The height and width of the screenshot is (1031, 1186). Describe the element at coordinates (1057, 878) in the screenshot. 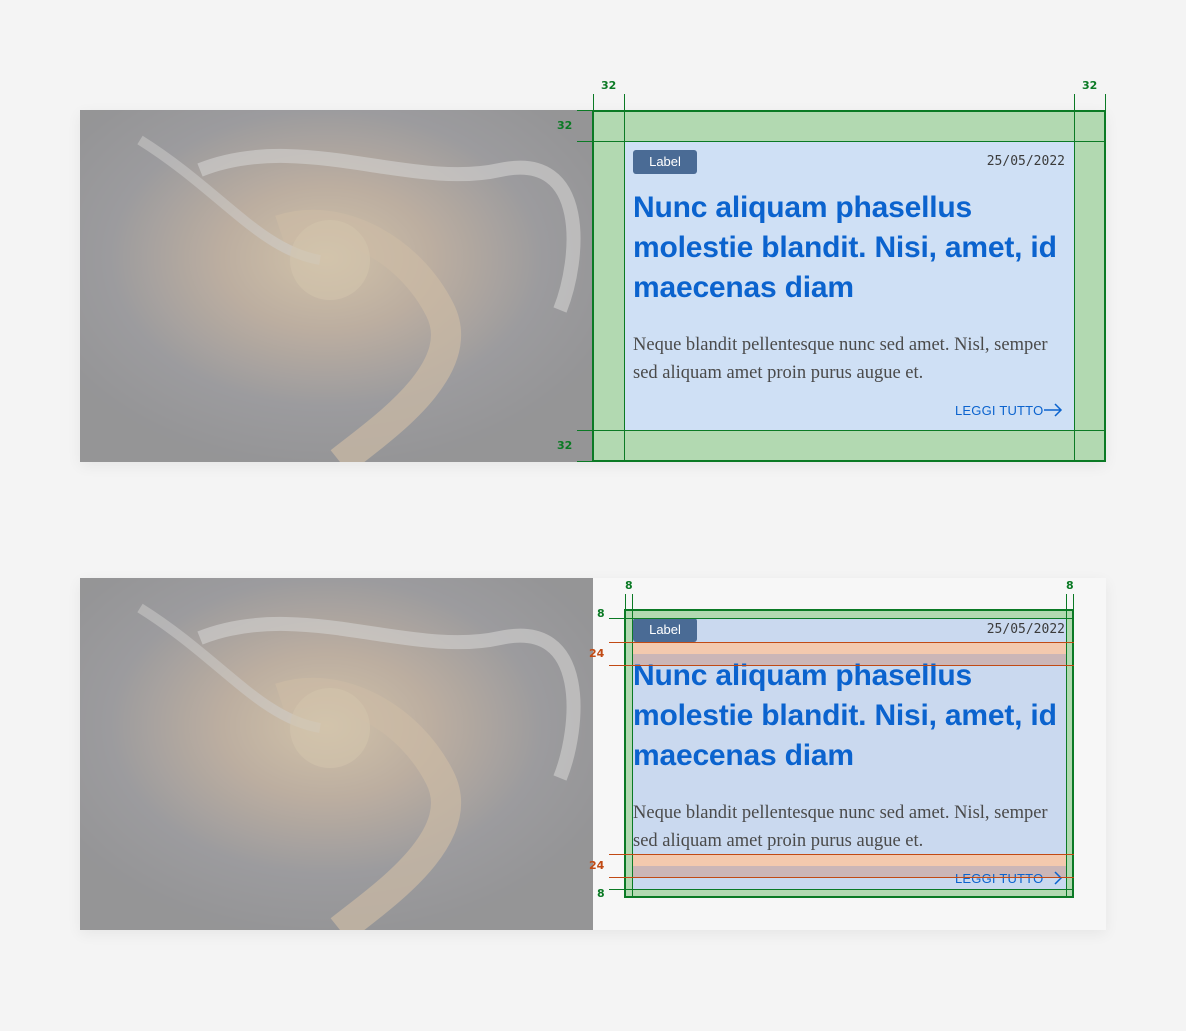

I see `chevron-right-icon` at that location.